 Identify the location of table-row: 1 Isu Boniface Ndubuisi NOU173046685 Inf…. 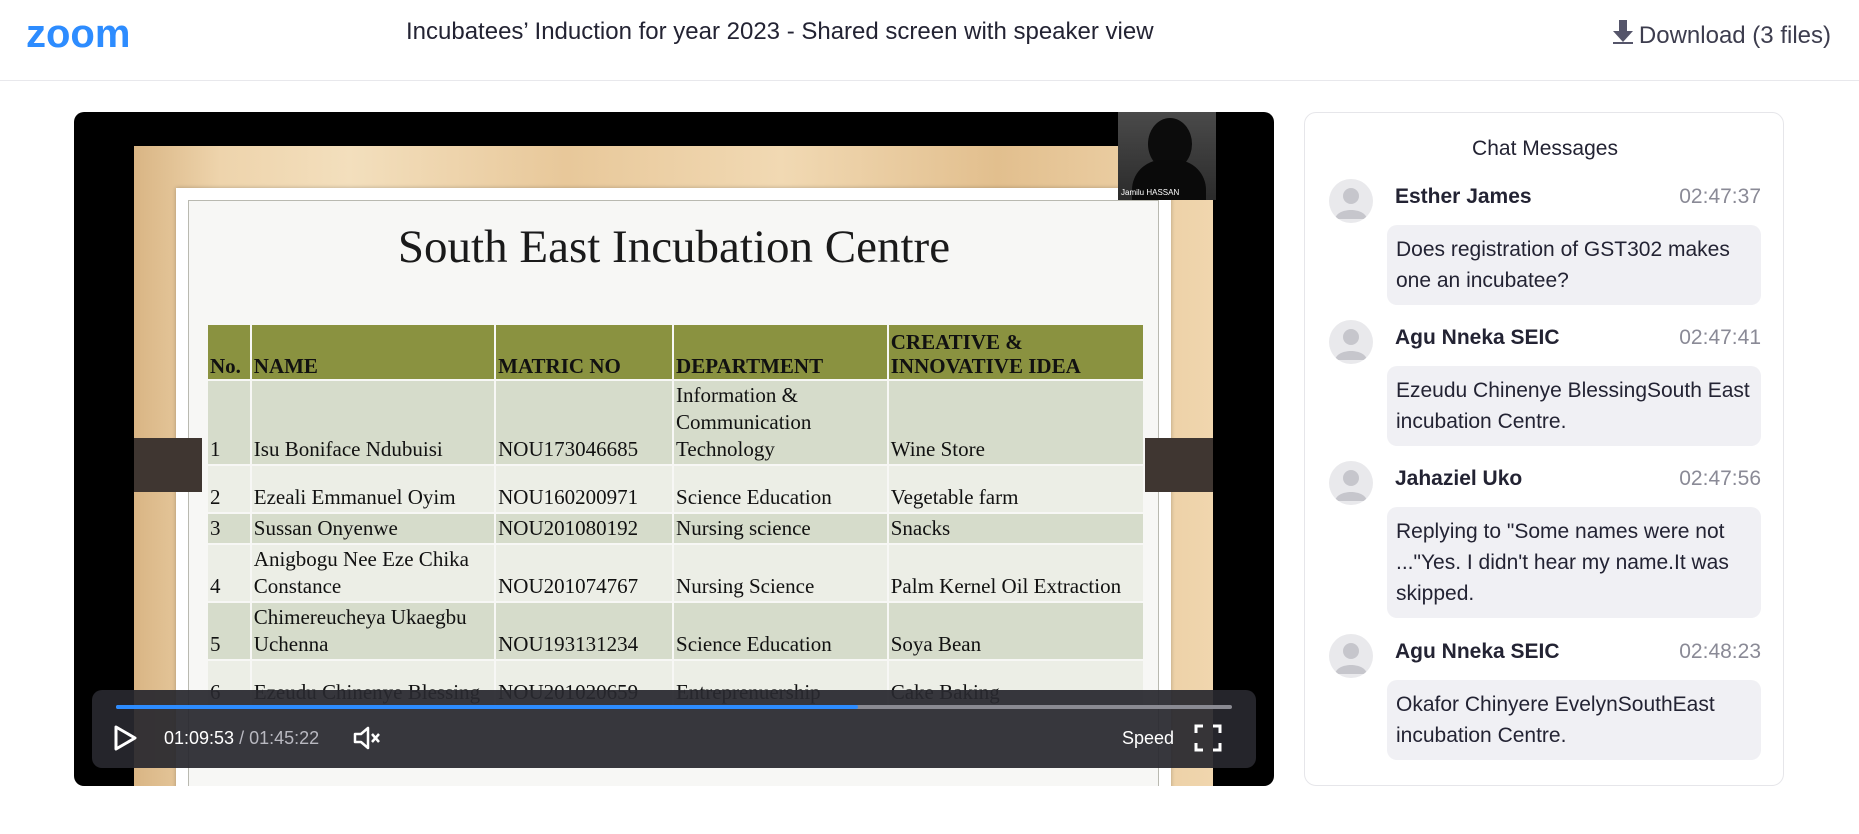
(676, 422).